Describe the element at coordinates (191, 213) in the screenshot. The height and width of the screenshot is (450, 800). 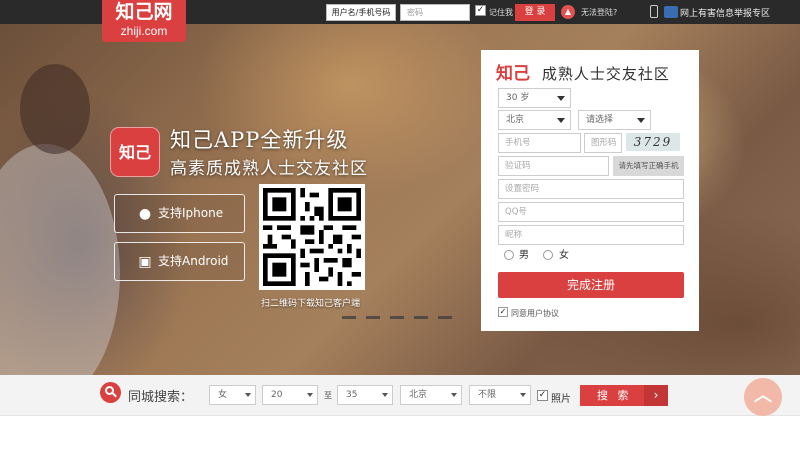
I see `iphone-download-label: 支持Iphone` at that location.